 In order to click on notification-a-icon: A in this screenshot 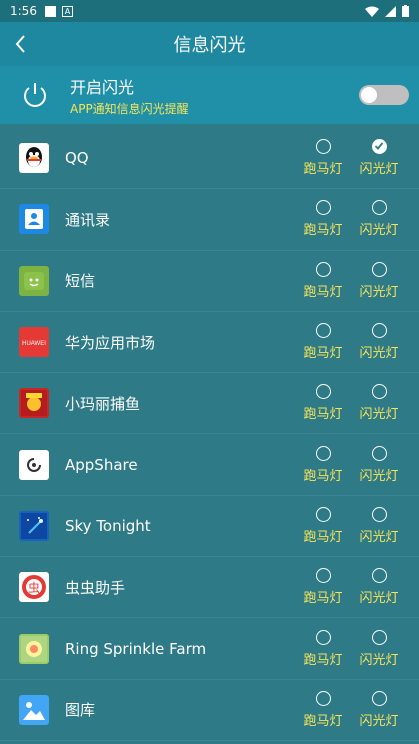, I will do `click(67, 11)`.